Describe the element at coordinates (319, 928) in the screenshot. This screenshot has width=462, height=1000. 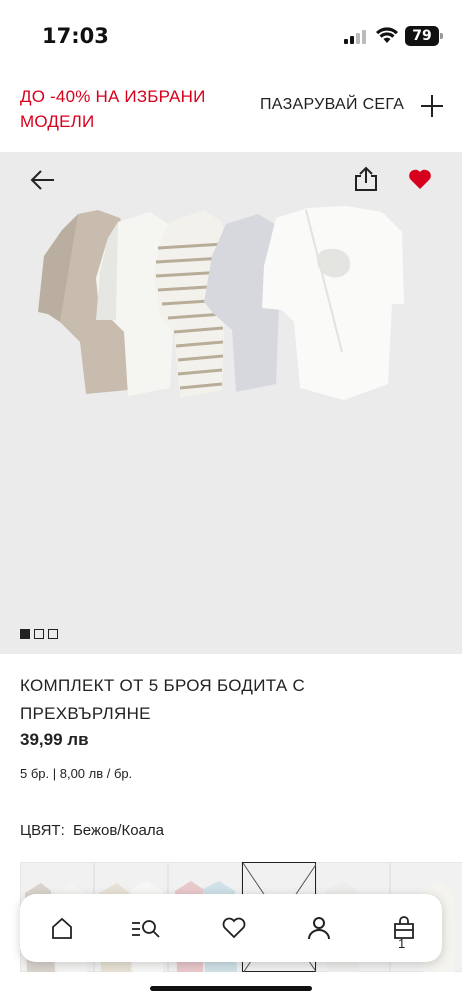
I see `account-icon` at that location.